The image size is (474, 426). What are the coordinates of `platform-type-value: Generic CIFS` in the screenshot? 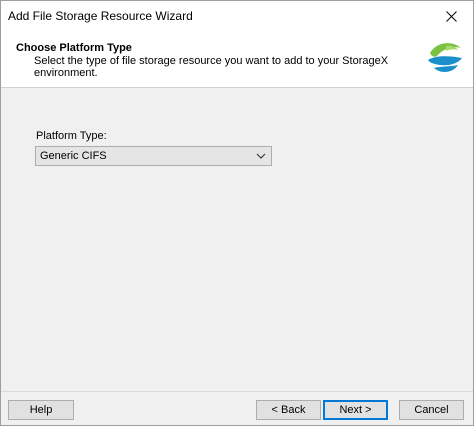 It's located at (73, 156).